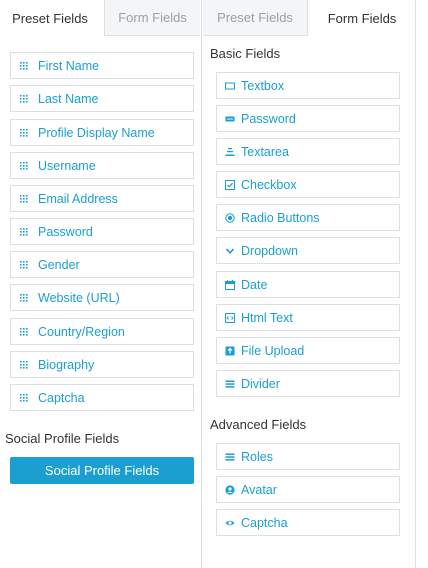 The image size is (428, 568). Describe the element at coordinates (308, 151) in the screenshot. I see `basic-field-textarea: Textarea` at that location.